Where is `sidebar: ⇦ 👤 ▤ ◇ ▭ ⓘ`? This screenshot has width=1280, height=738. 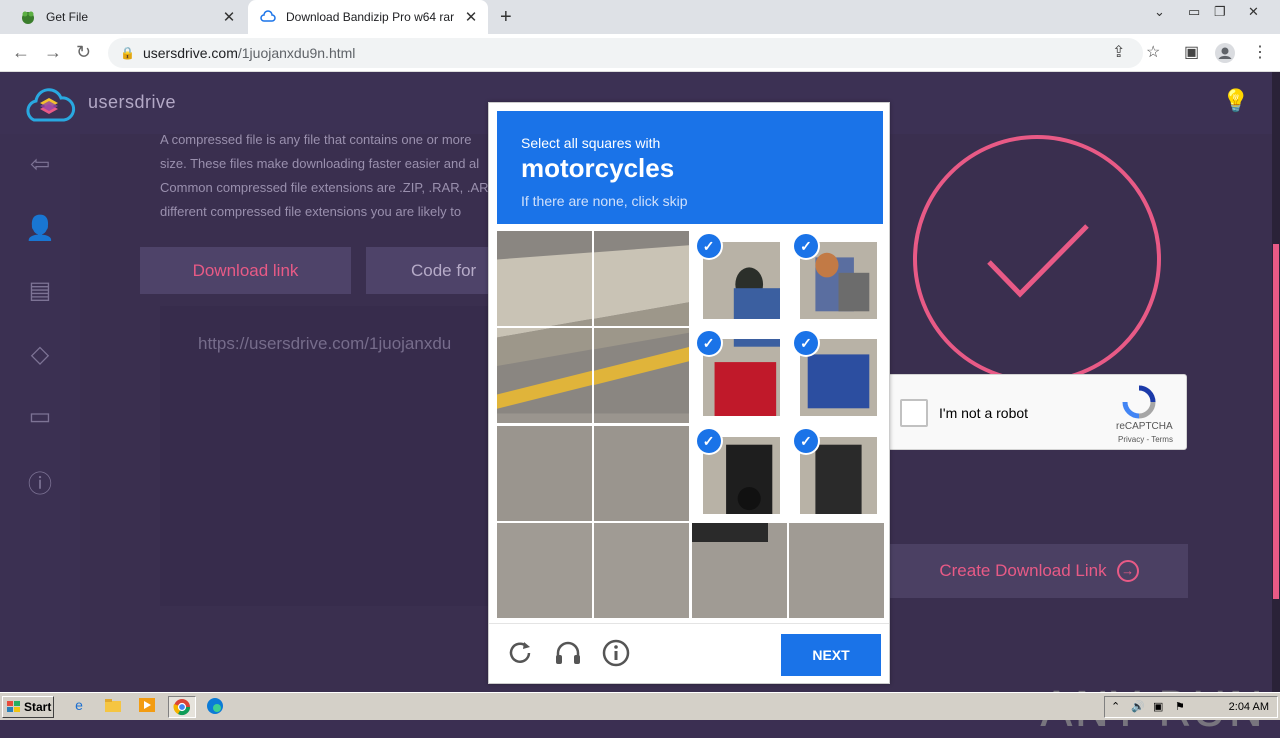
sidebar: ⇦ 👤 ▤ ◇ ▭ ⓘ is located at coordinates (40, 413).